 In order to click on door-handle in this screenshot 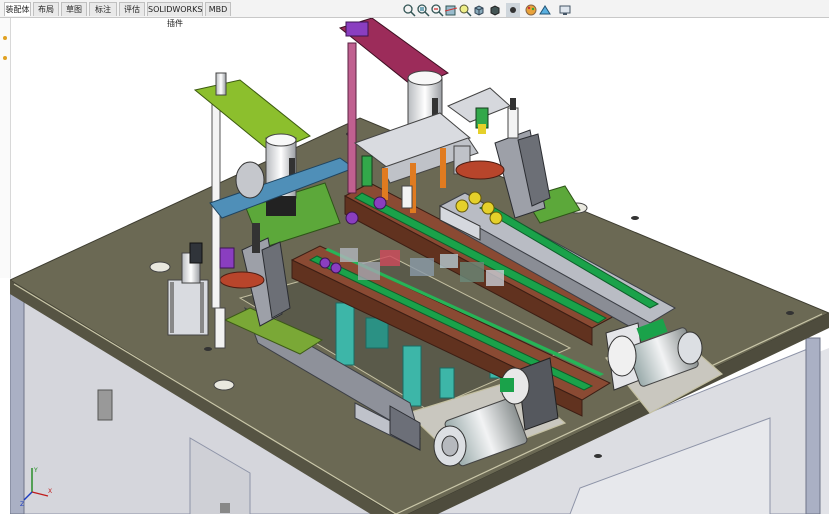, I will do `click(105, 405)`.